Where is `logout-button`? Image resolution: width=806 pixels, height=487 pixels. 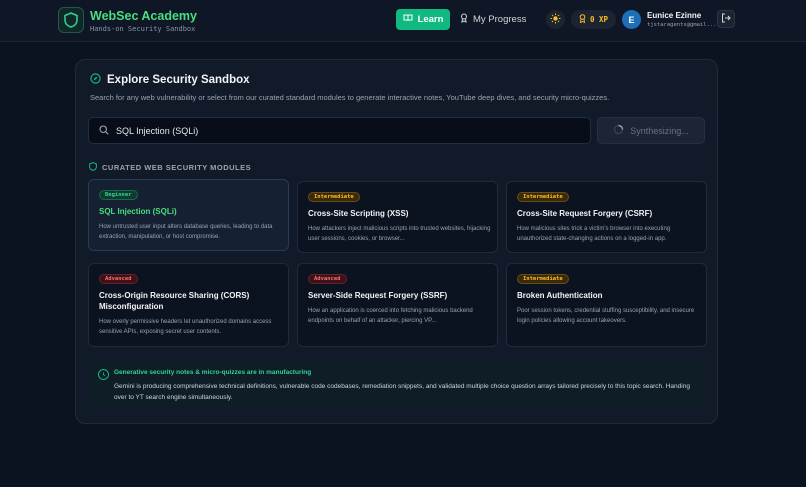 logout-button is located at coordinates (726, 19).